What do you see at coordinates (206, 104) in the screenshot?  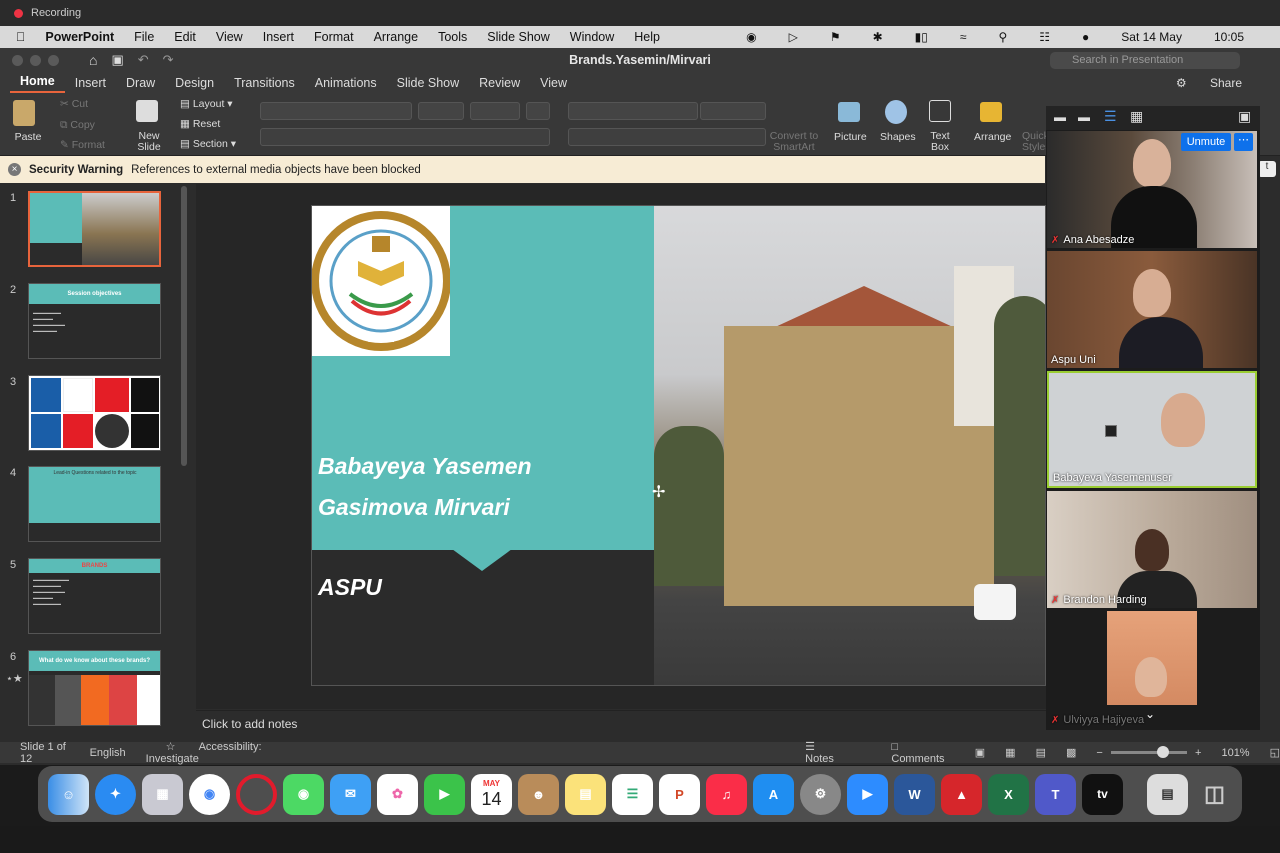 I see `layout-button: ▤ Layout ▾` at bounding box center [206, 104].